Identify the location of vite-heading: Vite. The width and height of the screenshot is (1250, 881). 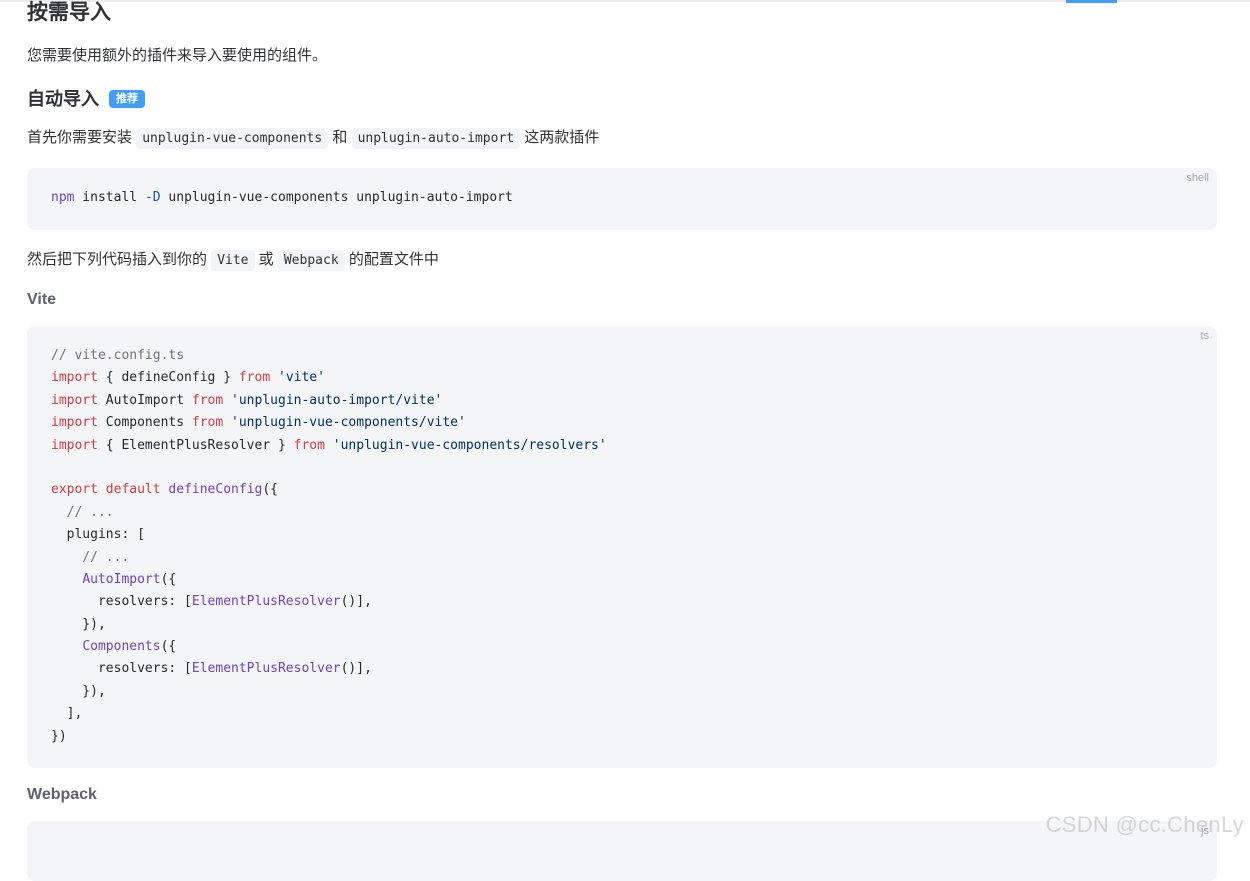
(42, 299).